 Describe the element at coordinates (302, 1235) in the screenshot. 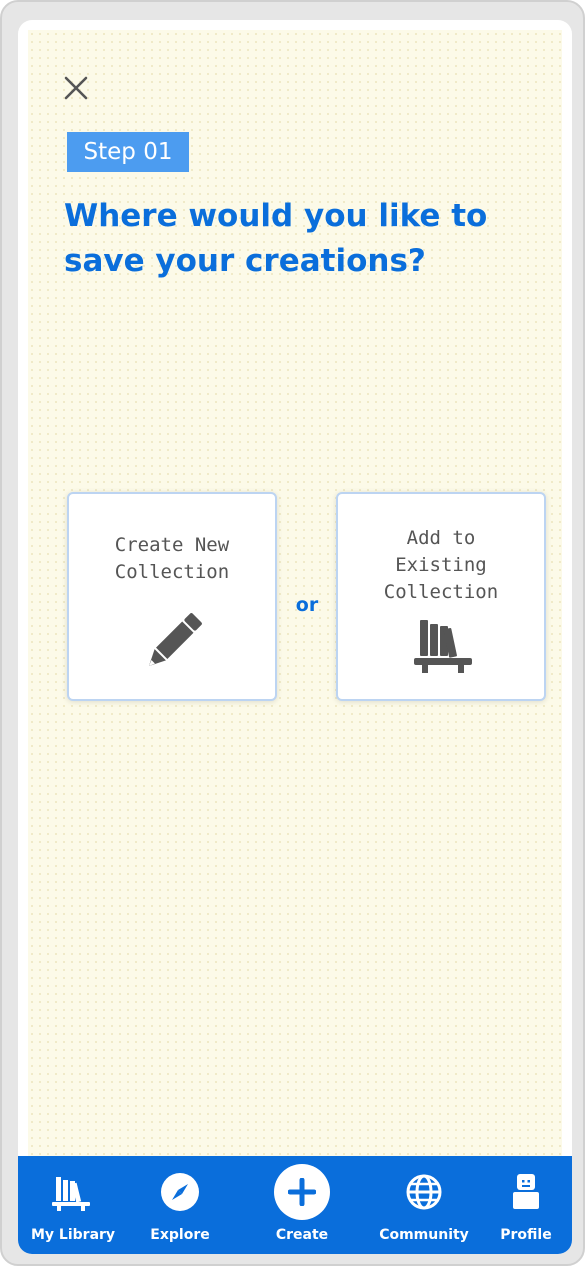

I see `nav-create-label: Create` at that location.